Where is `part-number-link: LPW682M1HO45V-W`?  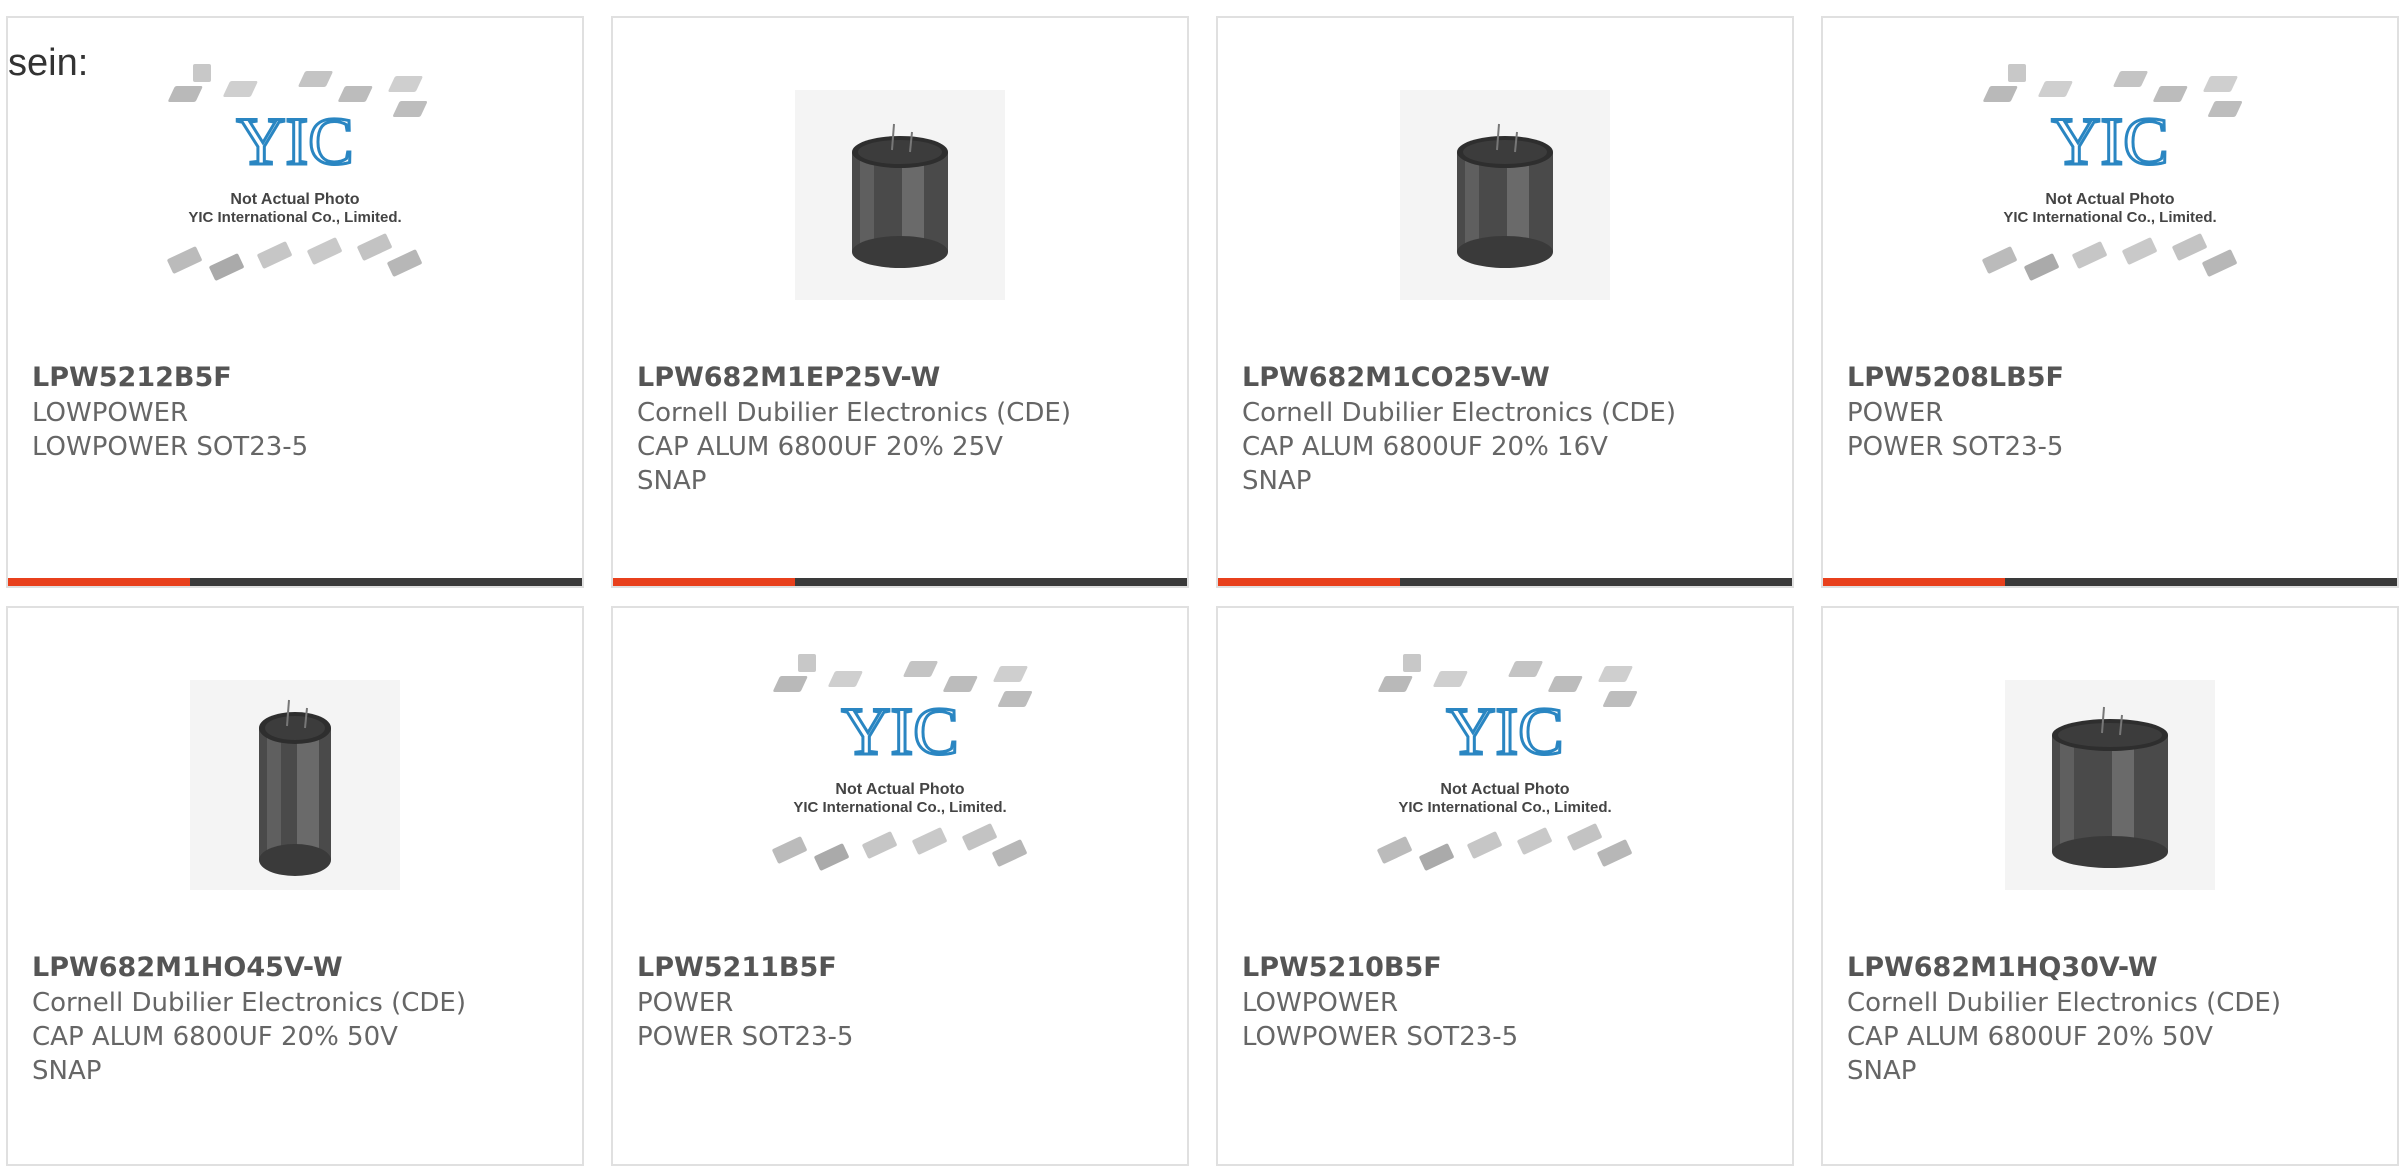 part-number-link: LPW682M1HO45V-W is located at coordinates (301, 967).